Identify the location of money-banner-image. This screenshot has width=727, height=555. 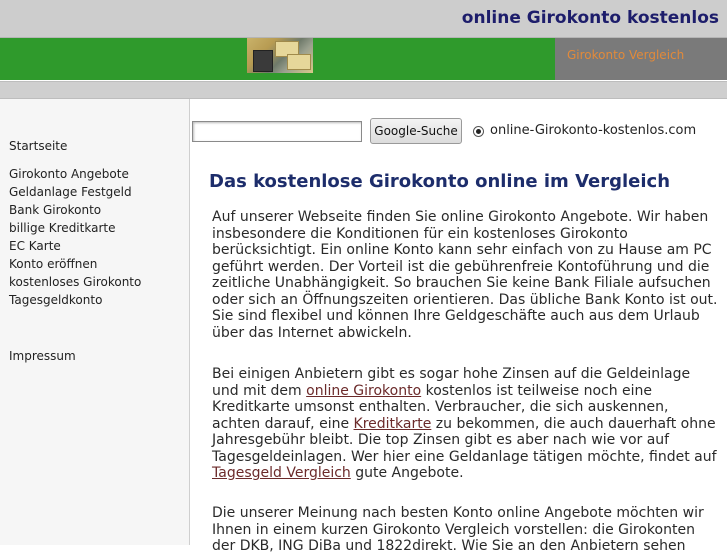
(280, 55).